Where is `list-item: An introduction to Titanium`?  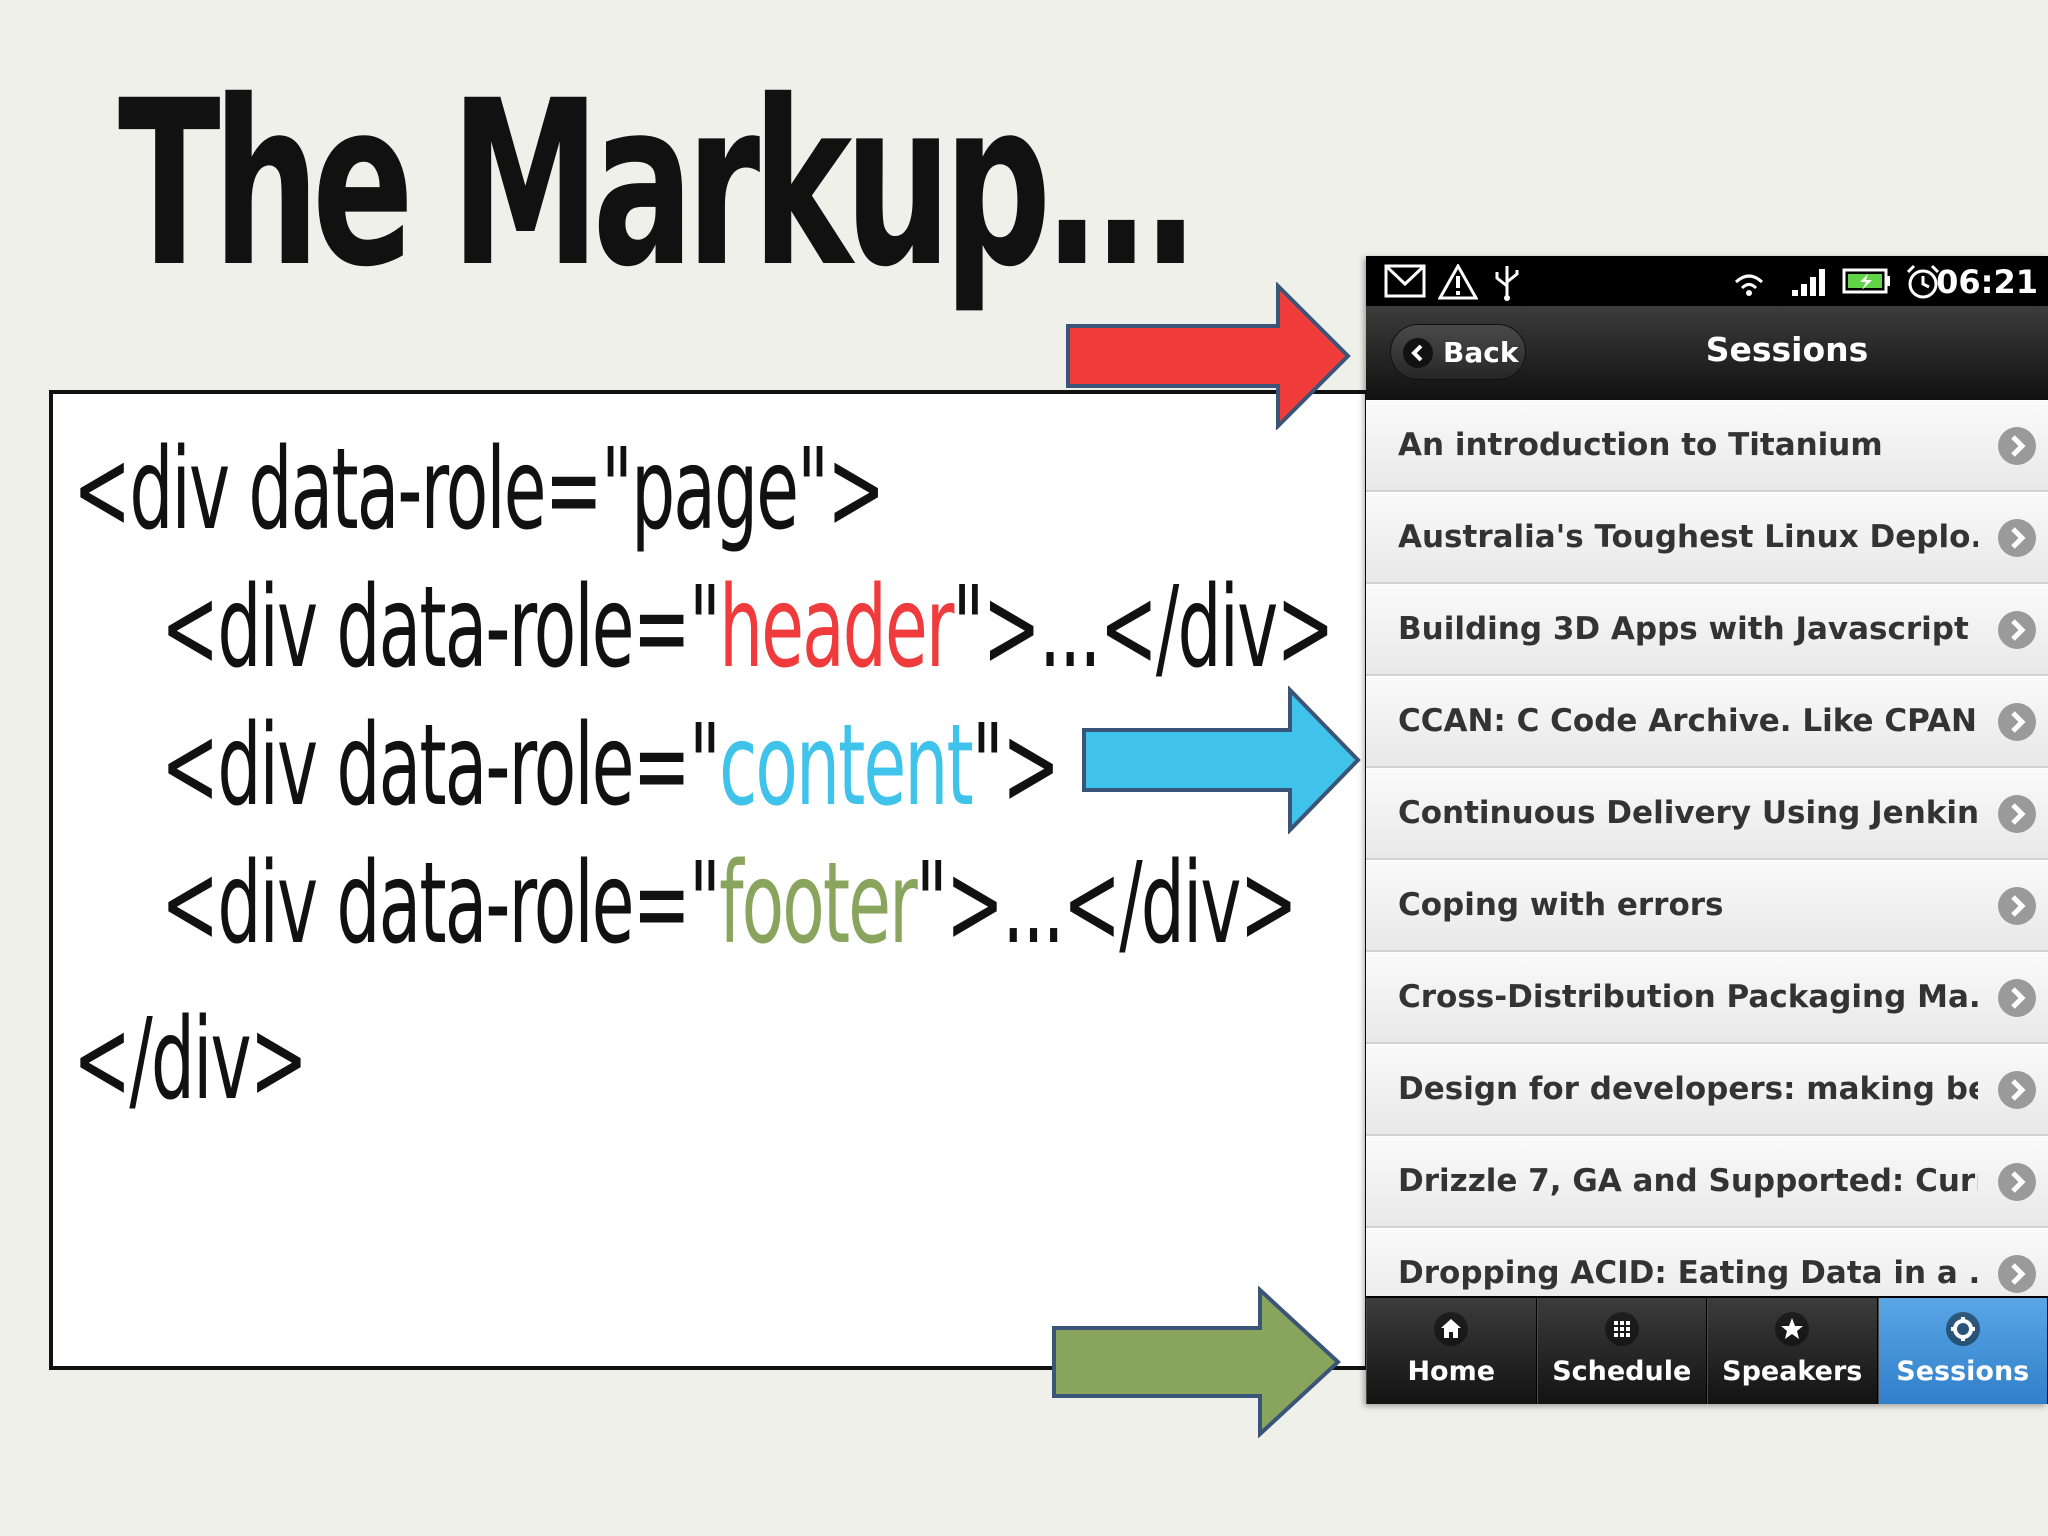
list-item: An introduction to Titanium is located at coordinates (1707, 446).